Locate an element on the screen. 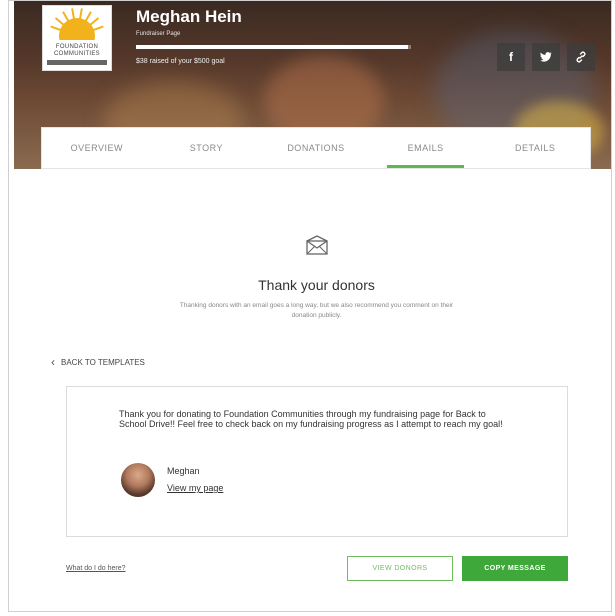 The height and width of the screenshot is (616, 615). logo-band is located at coordinates (77, 62).